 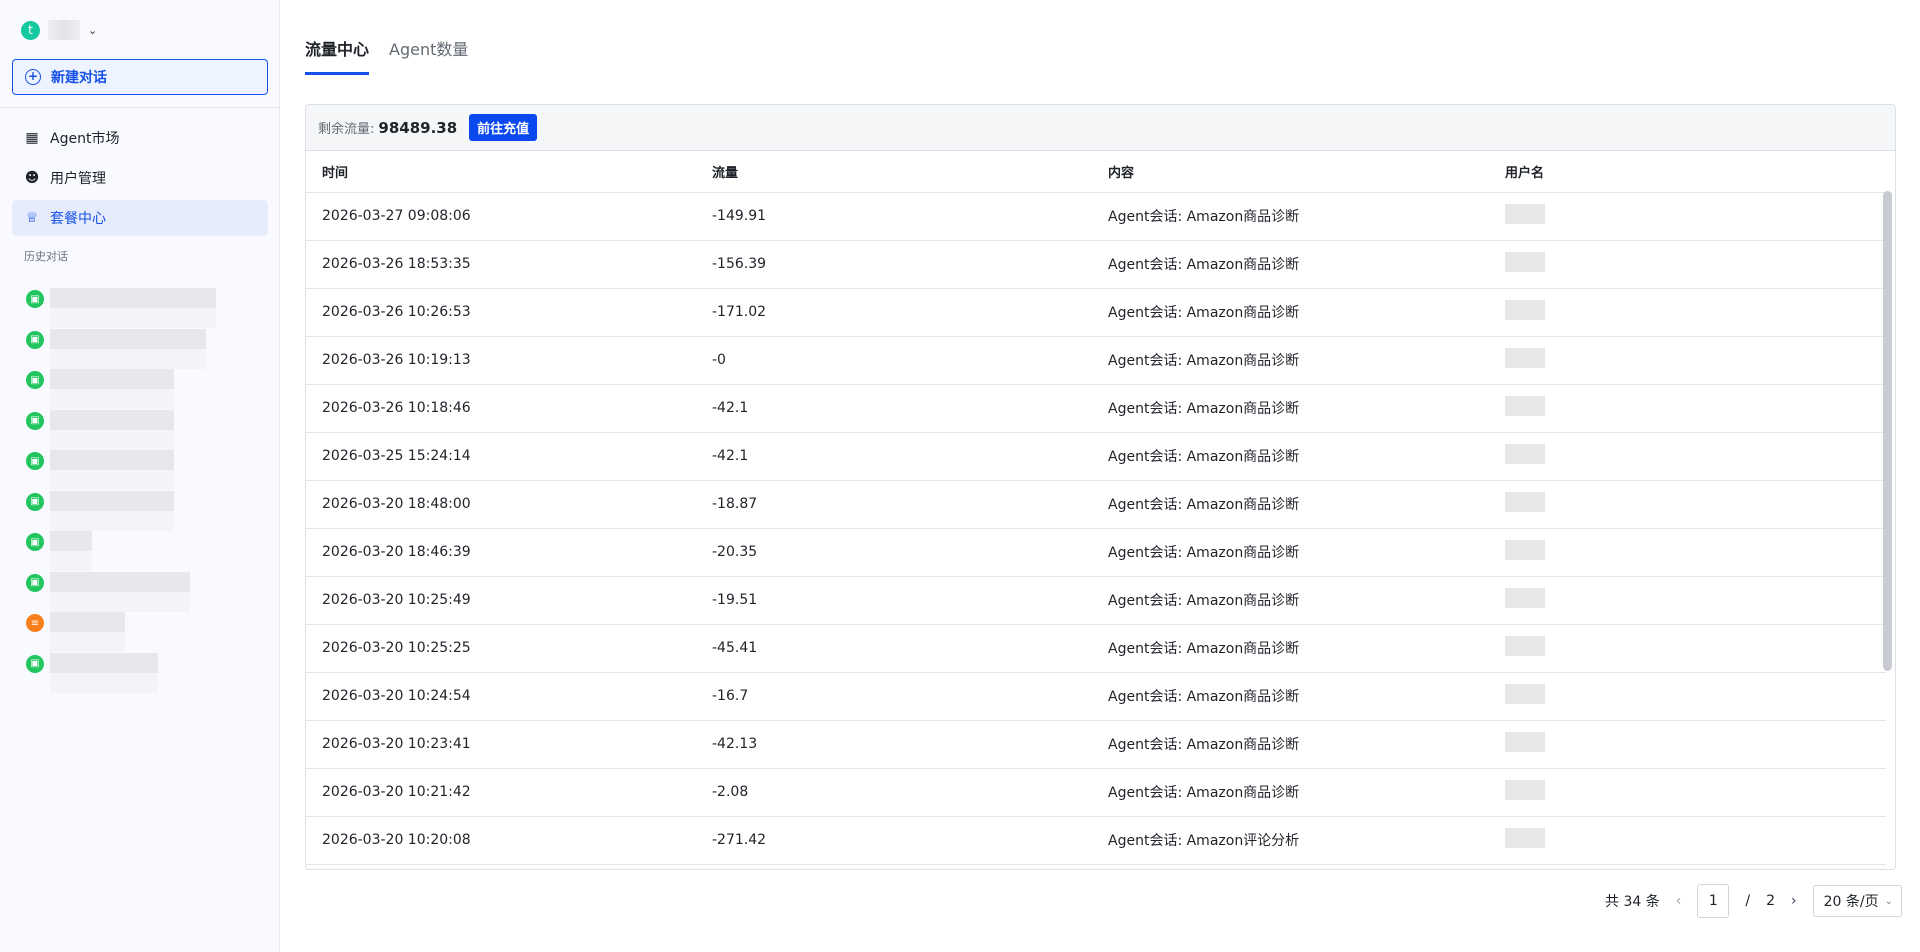 I want to click on sidebar-item-user-management: ☻ 用户管理, so click(x=140, y=178).